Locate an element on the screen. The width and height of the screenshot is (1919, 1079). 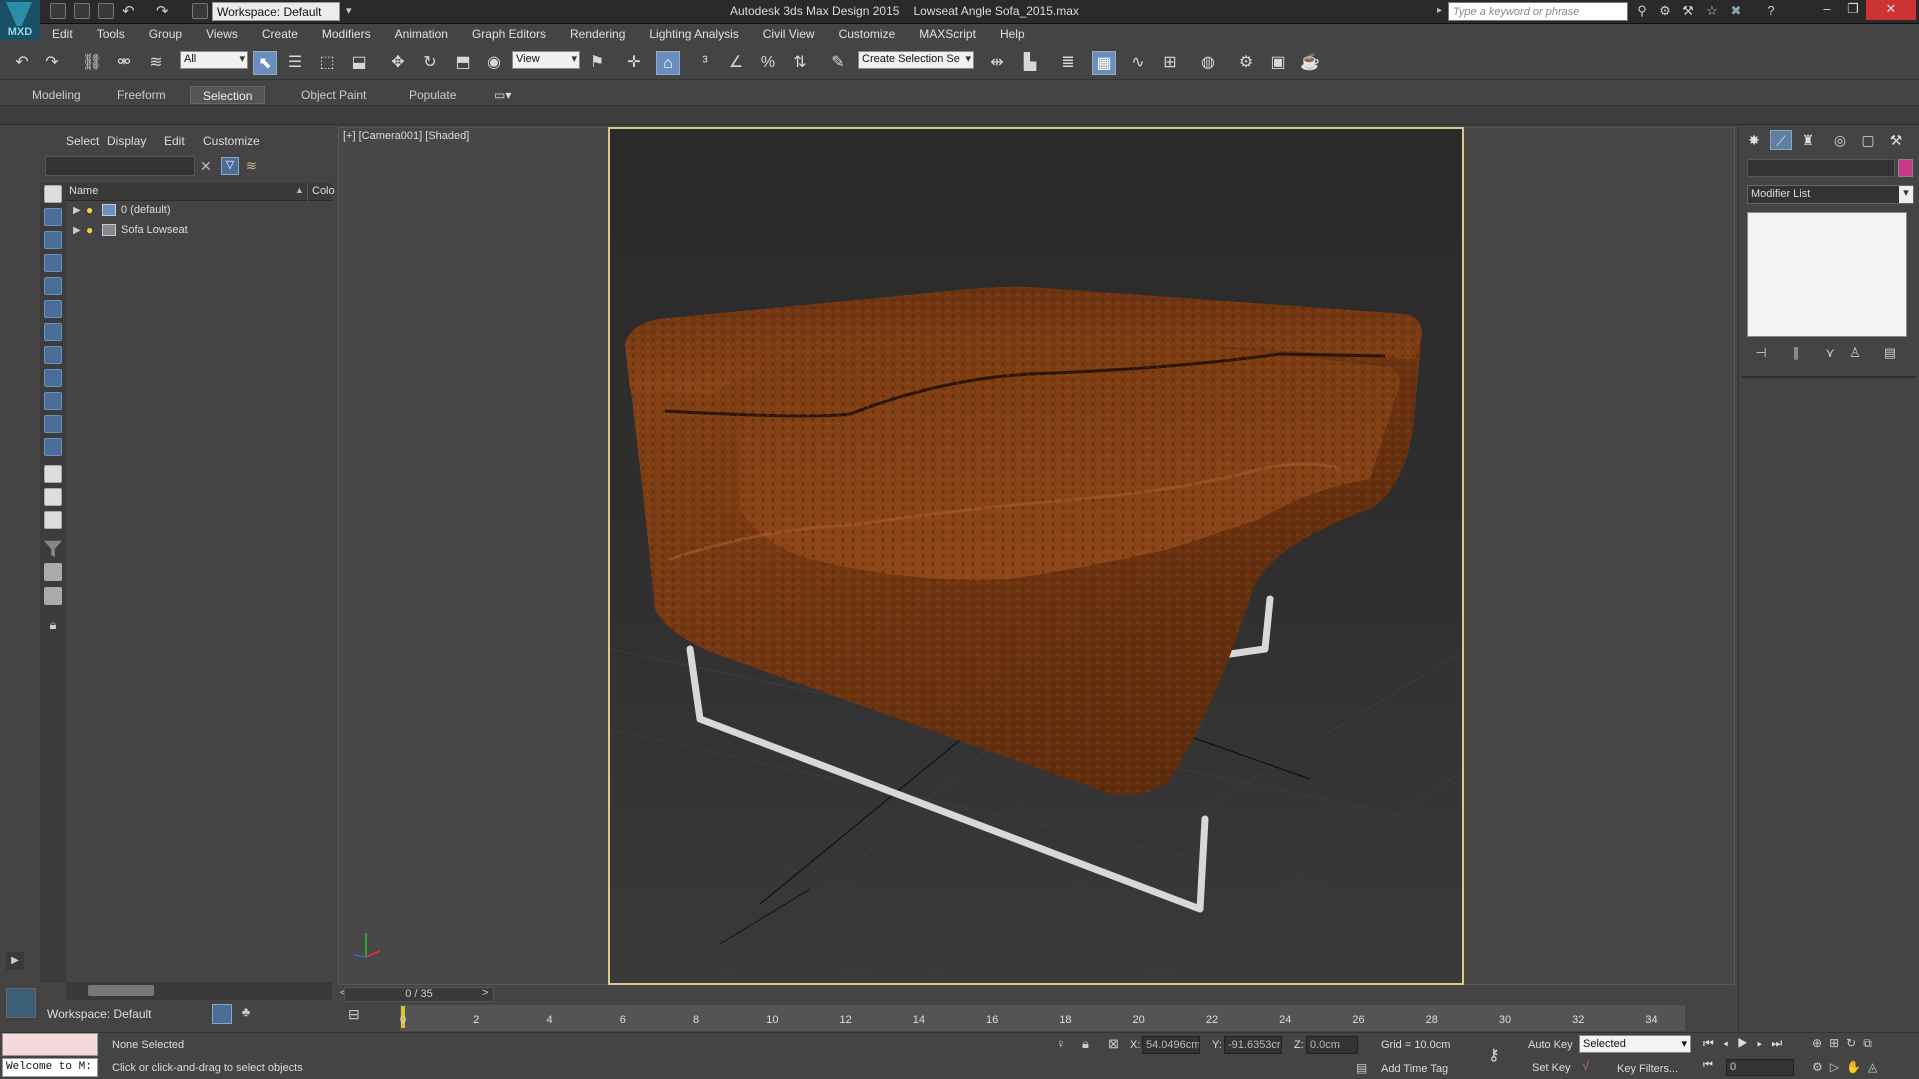
schematic-view-icon: ⊞ is located at coordinates (1170, 63).